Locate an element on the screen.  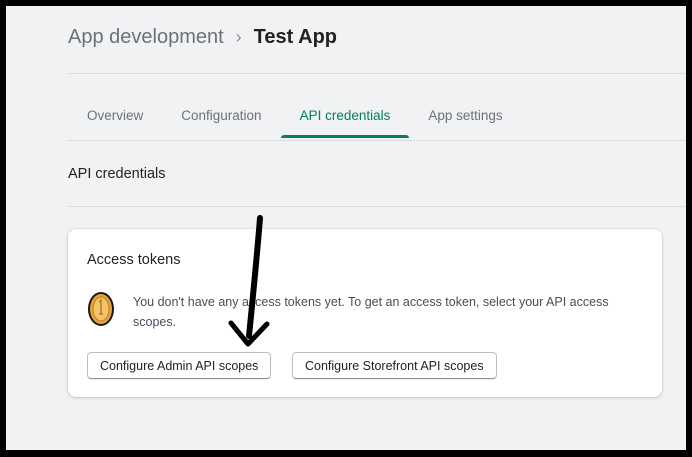
configure-storefront-api-scopes-button: Configure Storefront API scopes is located at coordinates (394, 365).